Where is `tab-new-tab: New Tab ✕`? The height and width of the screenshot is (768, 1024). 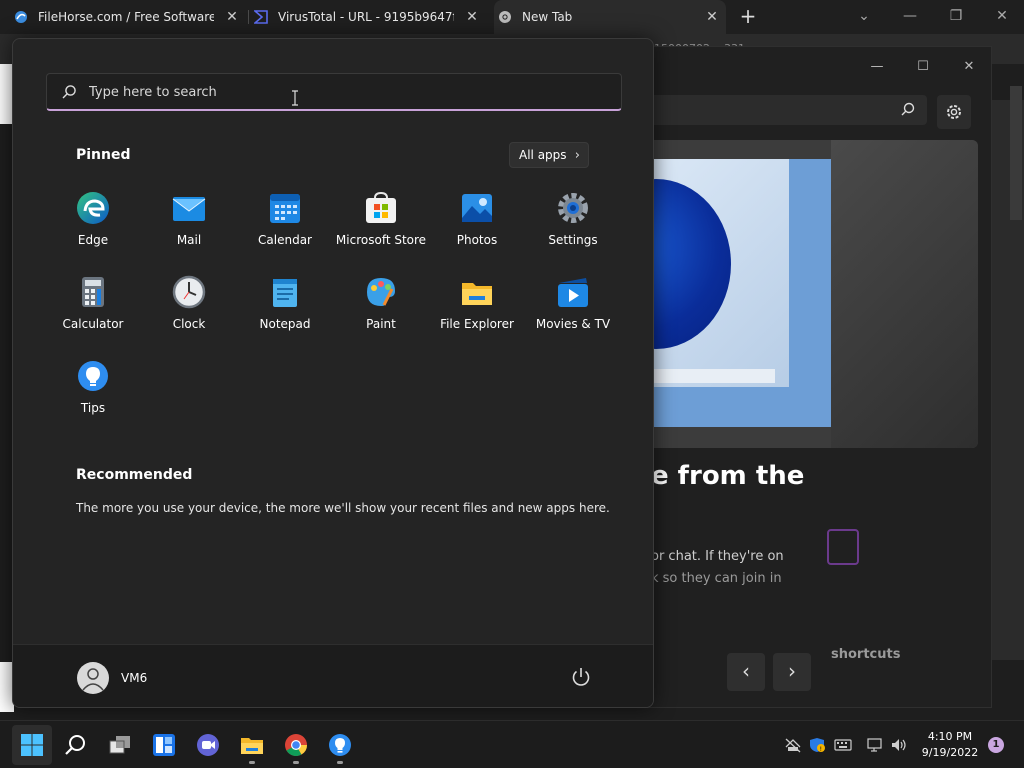 tab-new-tab: New Tab ✕ is located at coordinates (610, 17).